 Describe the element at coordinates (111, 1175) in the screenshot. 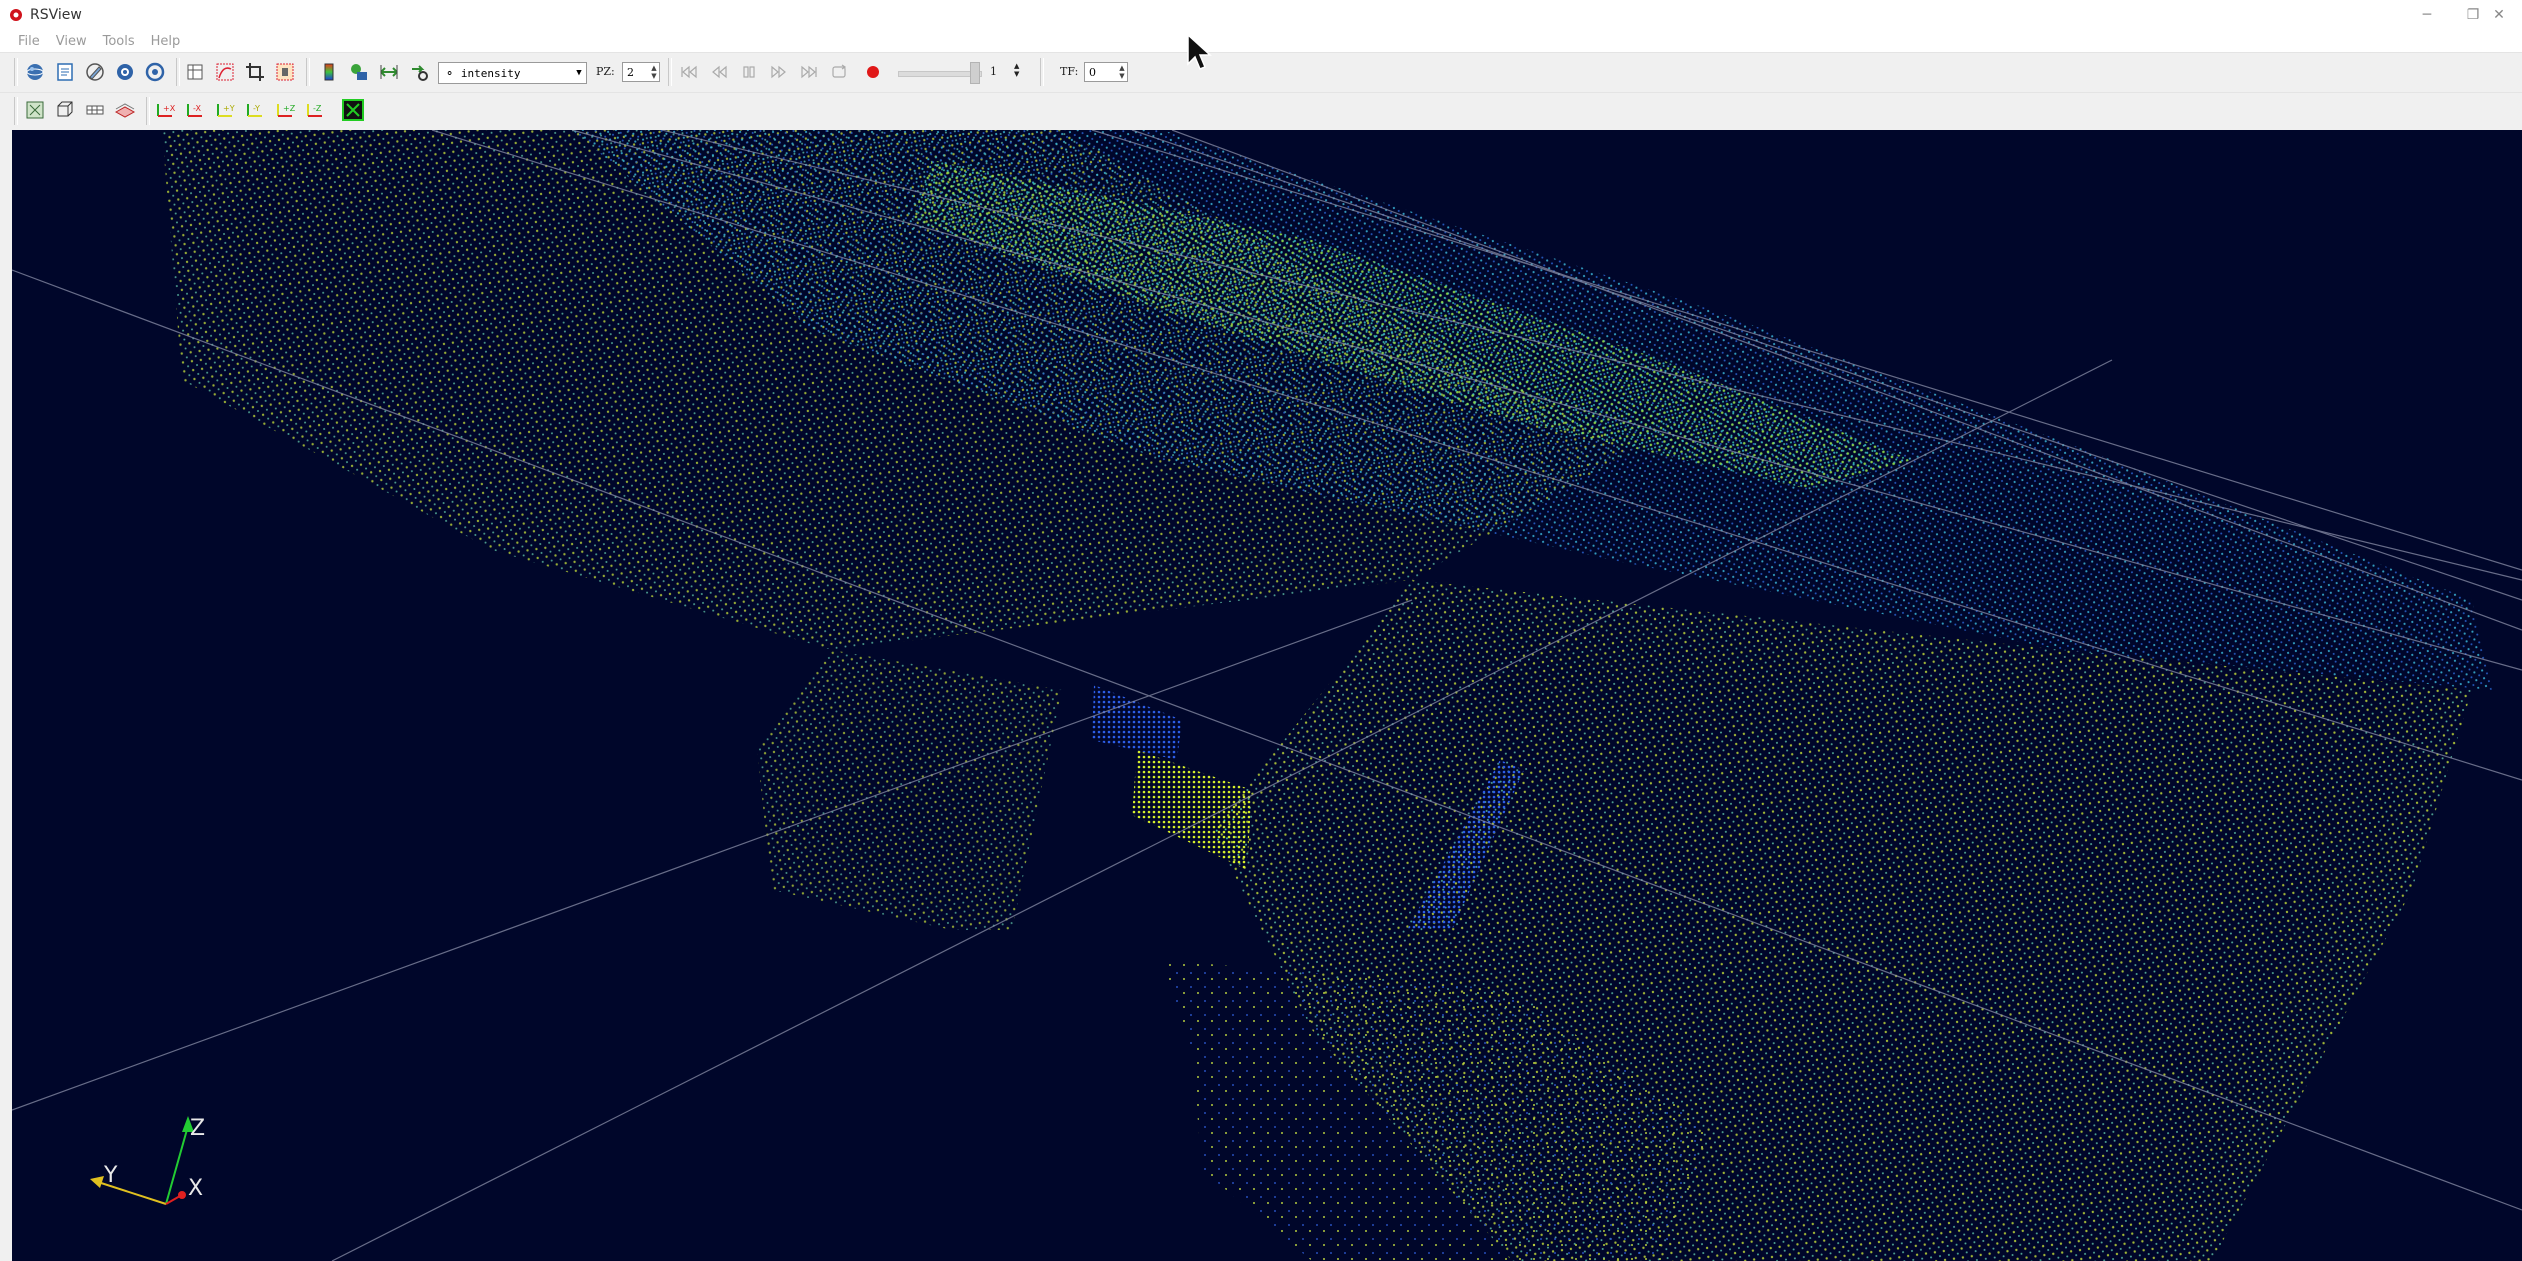

I see `axis-label-y: Y` at that location.